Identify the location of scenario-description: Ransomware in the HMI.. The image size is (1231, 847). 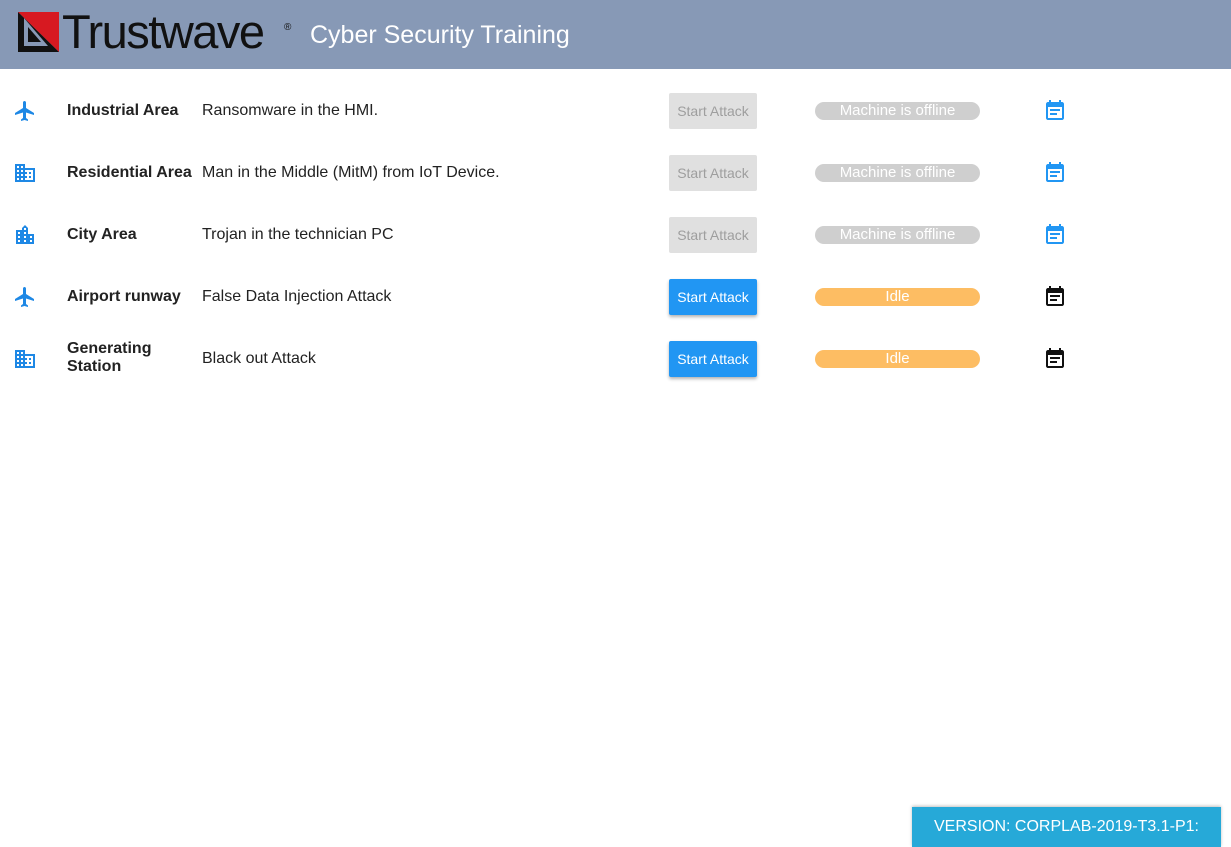
(290, 110).